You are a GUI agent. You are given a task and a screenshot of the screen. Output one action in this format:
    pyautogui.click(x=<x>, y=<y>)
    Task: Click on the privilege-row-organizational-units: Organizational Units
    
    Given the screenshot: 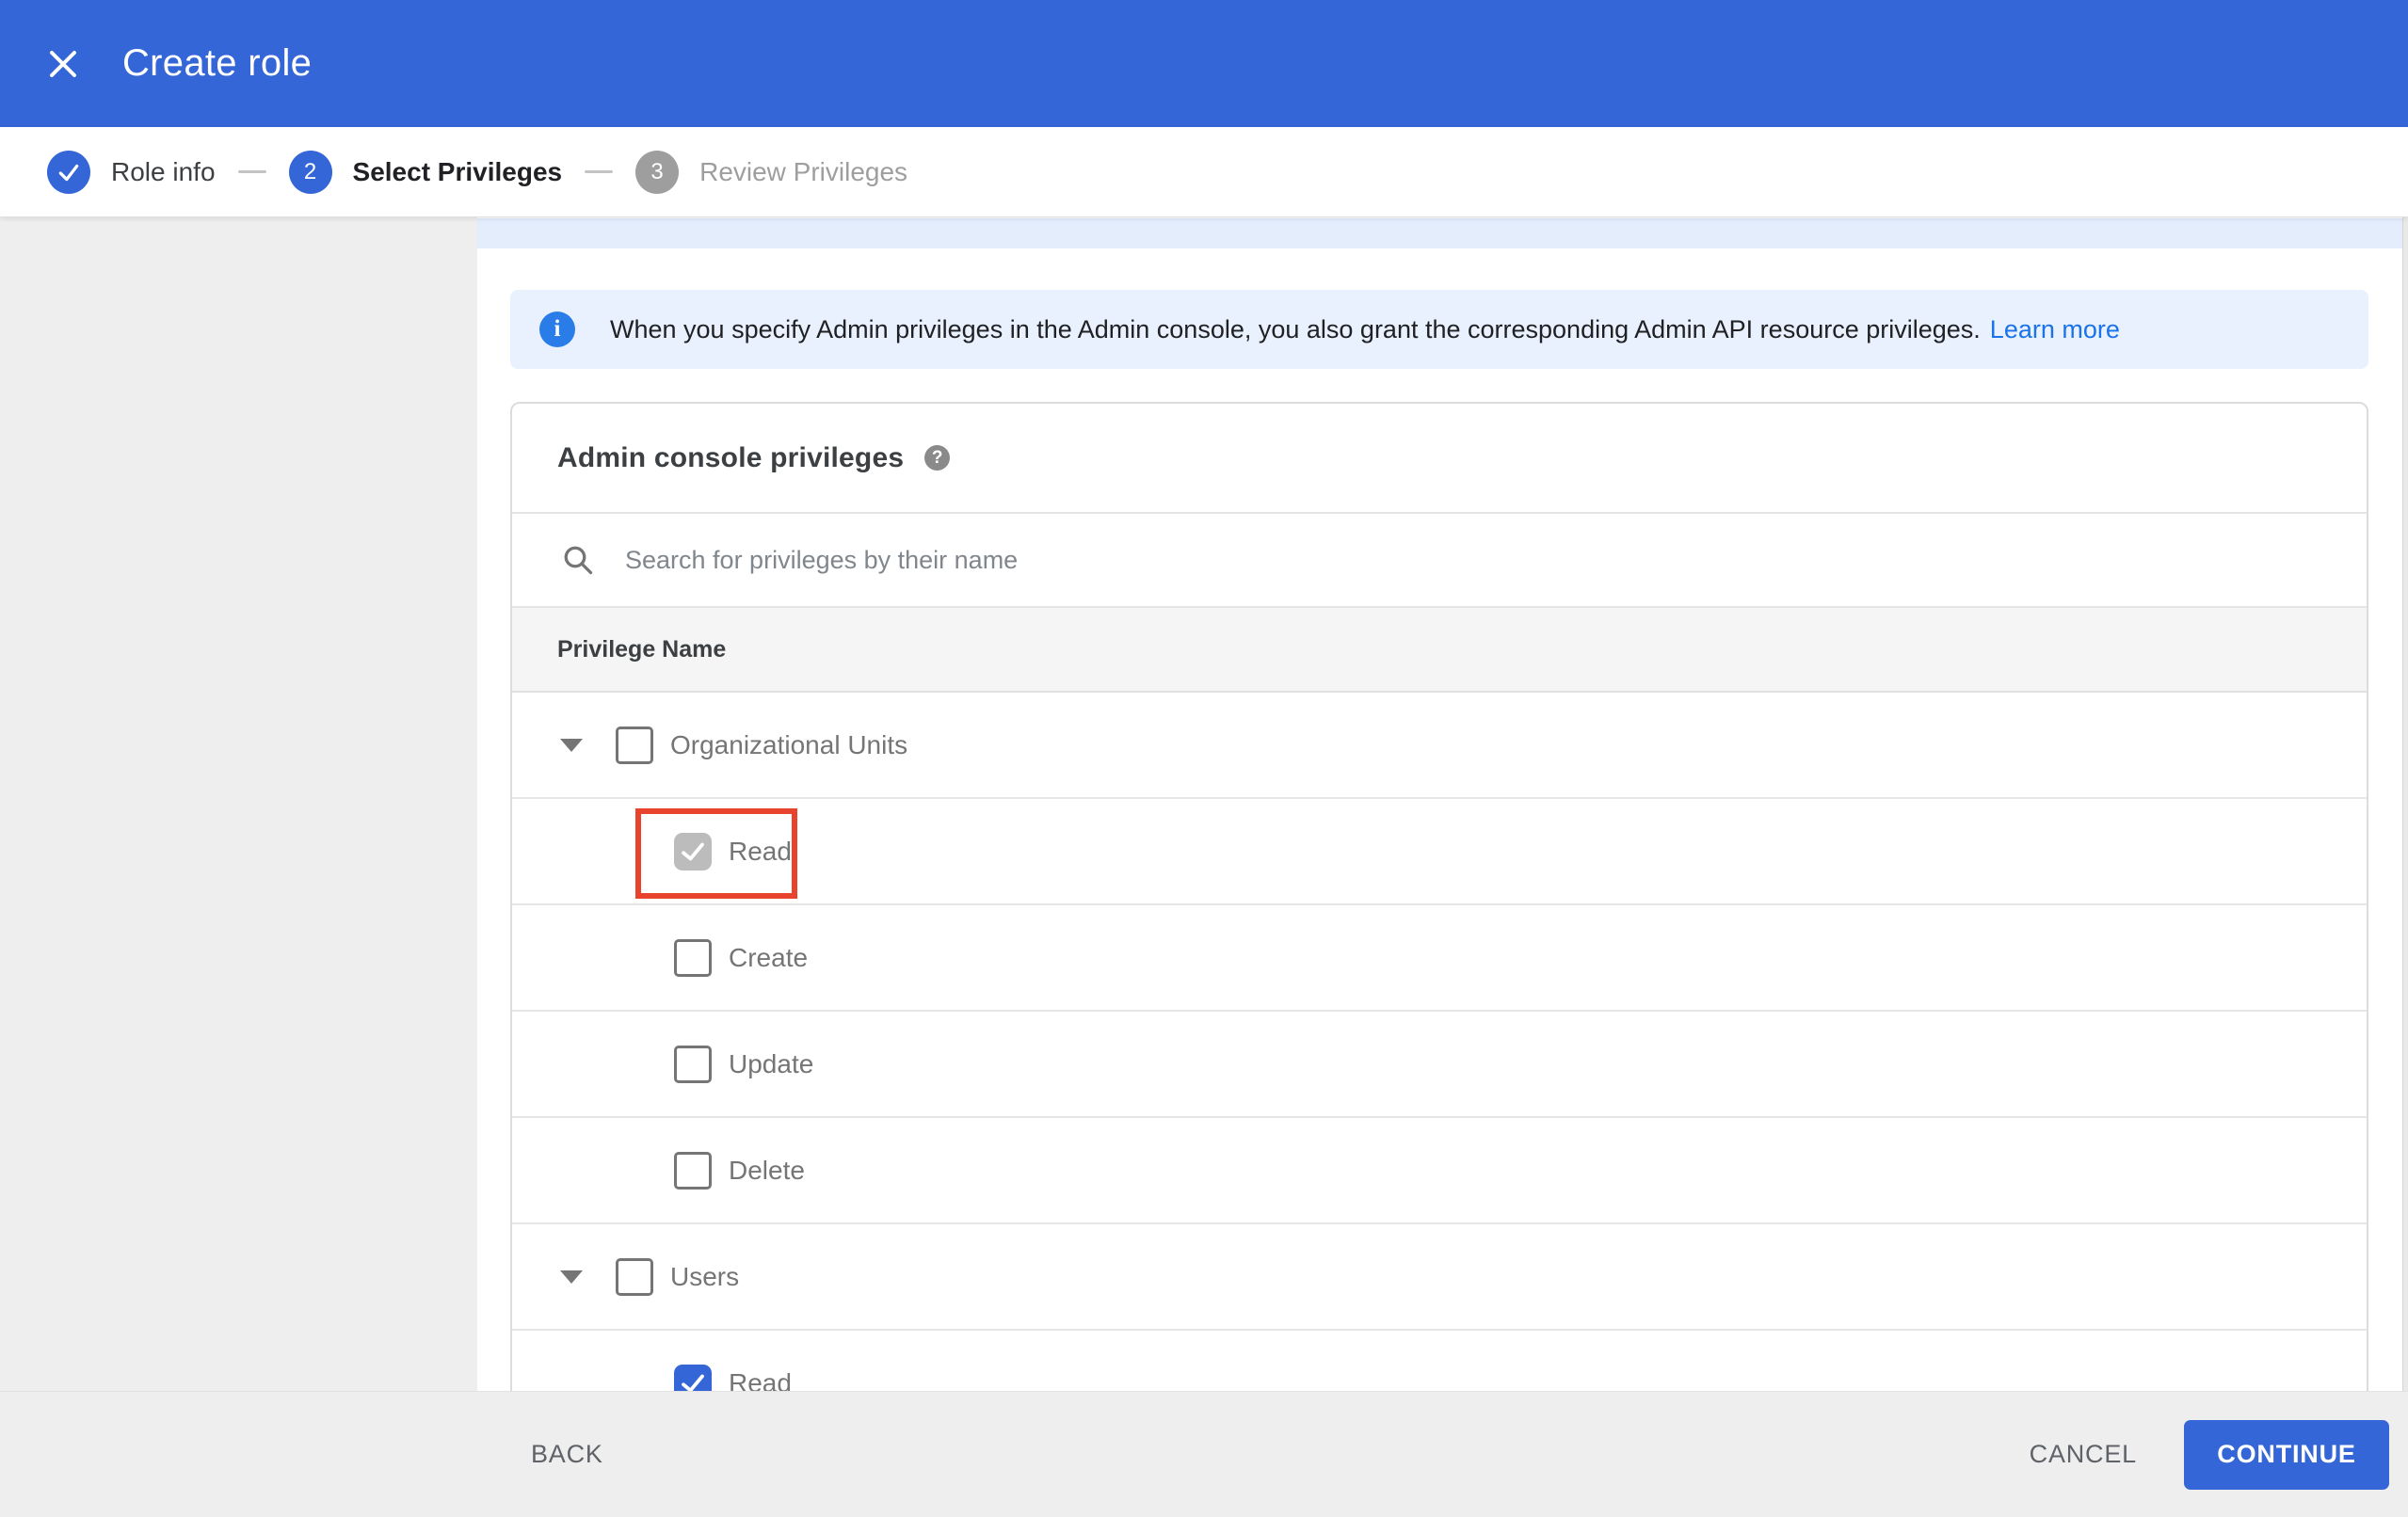 What is the action you would take?
    pyautogui.click(x=1440, y=746)
    